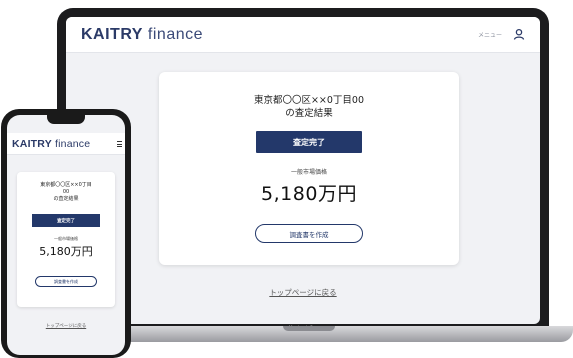 The image size is (573, 358). What do you see at coordinates (309, 142) in the screenshot?
I see `assessment-complete-button: 査定完了` at bounding box center [309, 142].